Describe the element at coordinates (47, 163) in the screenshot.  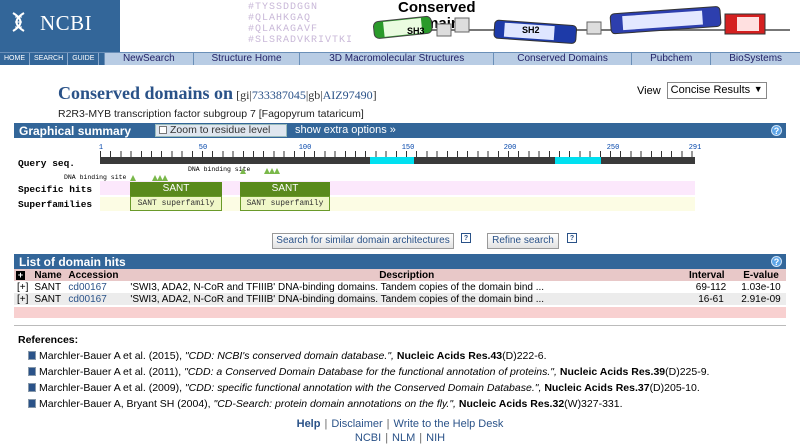
I see `query-seq-label: Query seq.` at that location.